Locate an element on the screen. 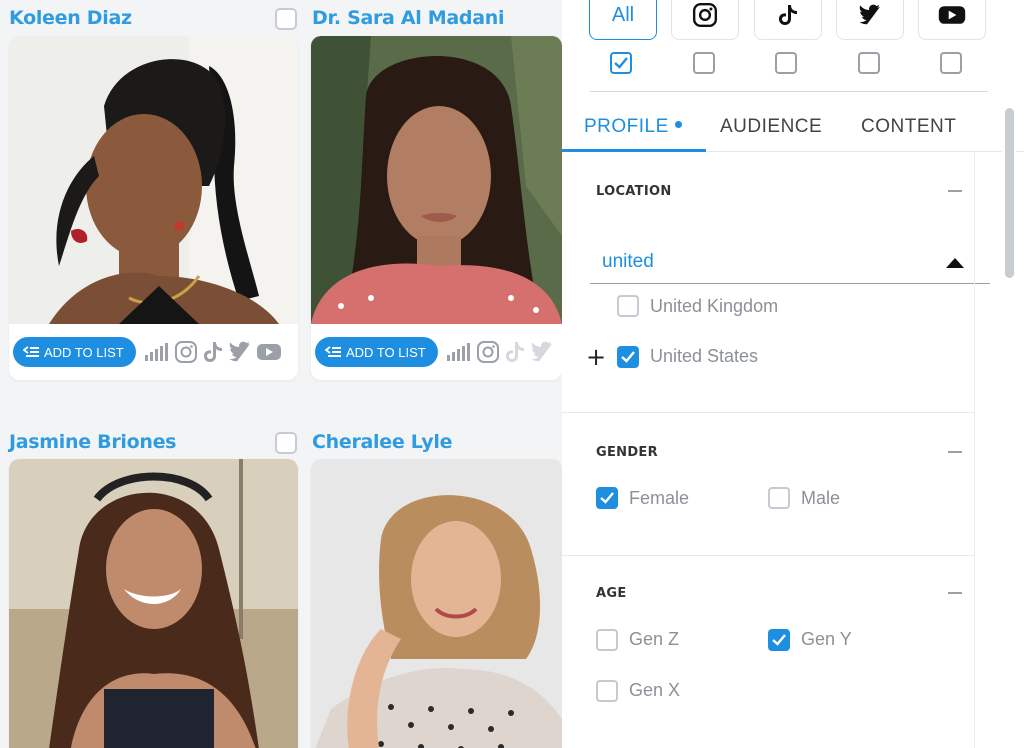 This screenshot has height=748, width=1024. tab-profile-label: PROFILE is located at coordinates (626, 126).